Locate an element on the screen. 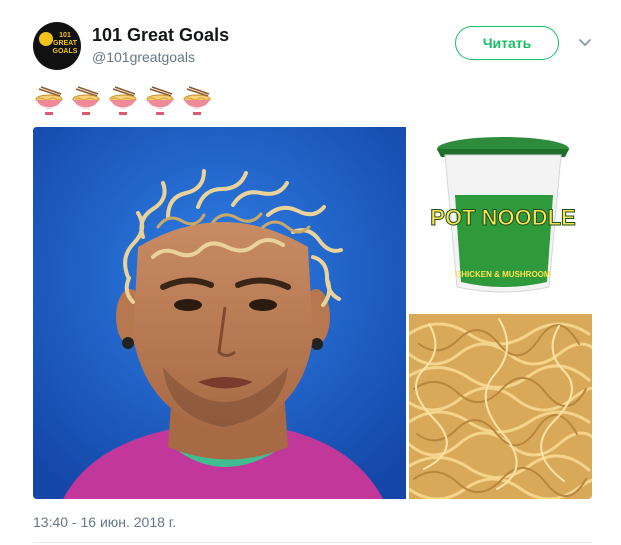  noodles-photo is located at coordinates (500, 406).